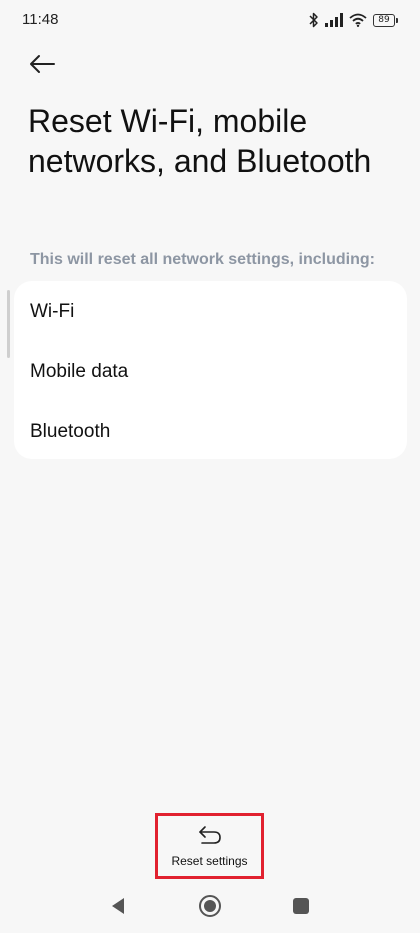 Image resolution: width=420 pixels, height=933 pixels. I want to click on signal-icon, so click(334, 20).